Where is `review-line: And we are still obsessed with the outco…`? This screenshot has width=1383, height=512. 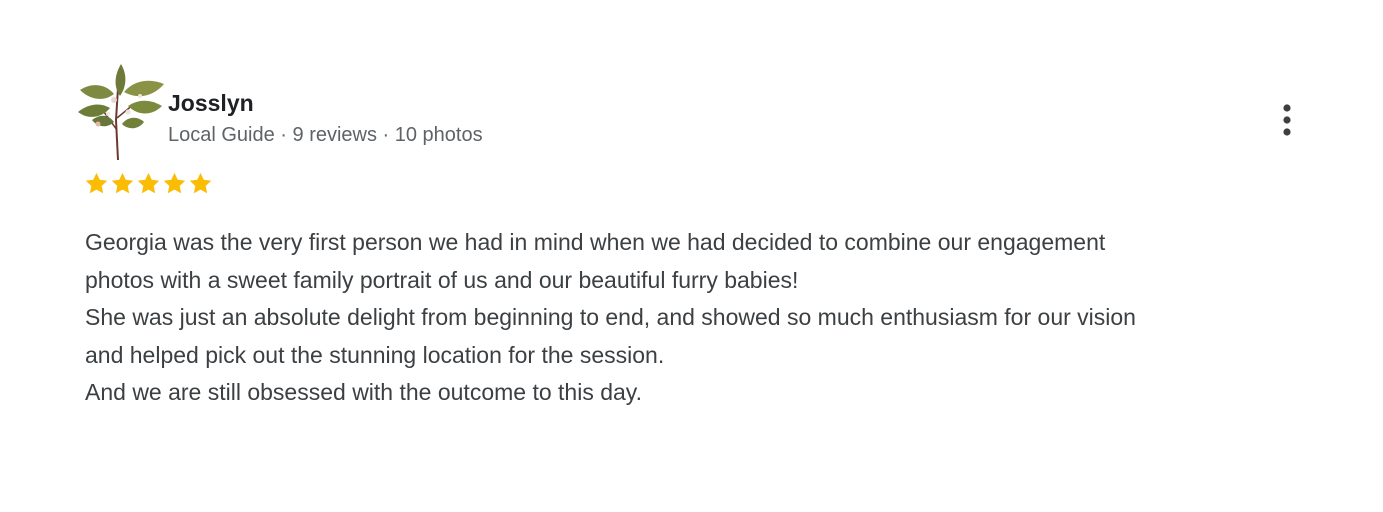
review-line: And we are still obsessed with the outco… is located at coordinates (363, 392).